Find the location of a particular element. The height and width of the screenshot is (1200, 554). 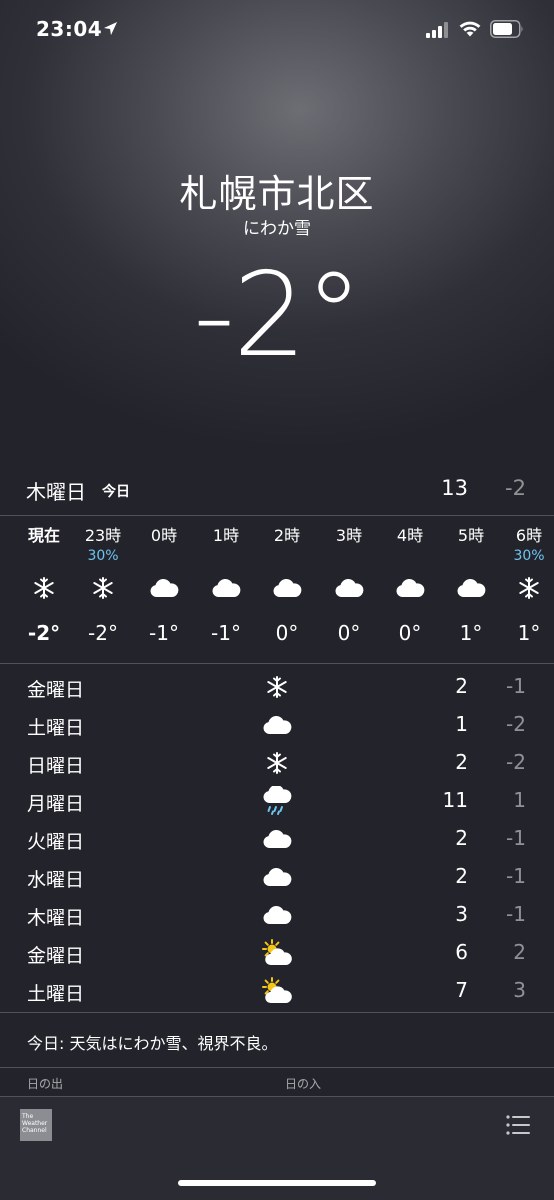

today-high: 13 is located at coordinates (454, 488).